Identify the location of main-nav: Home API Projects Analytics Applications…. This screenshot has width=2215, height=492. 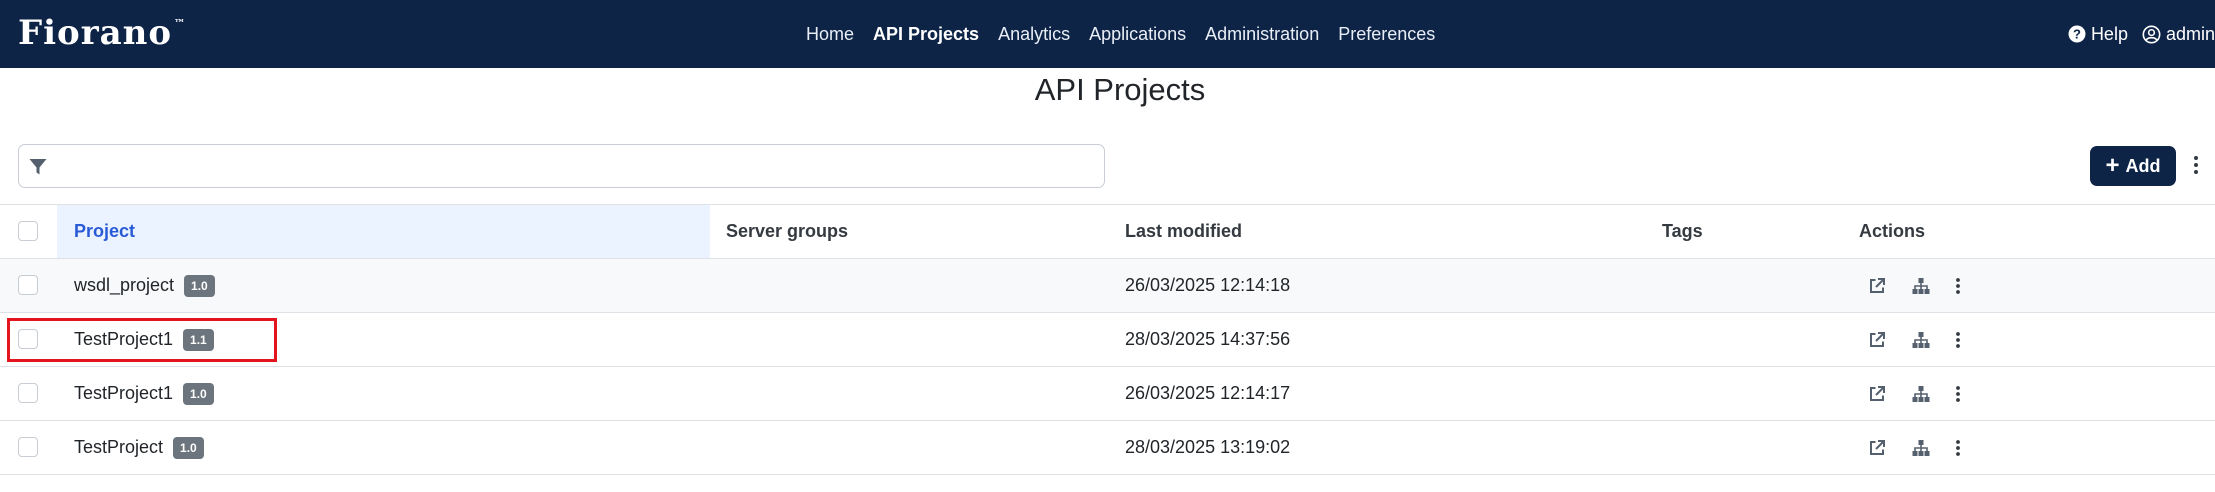
(1130, 34).